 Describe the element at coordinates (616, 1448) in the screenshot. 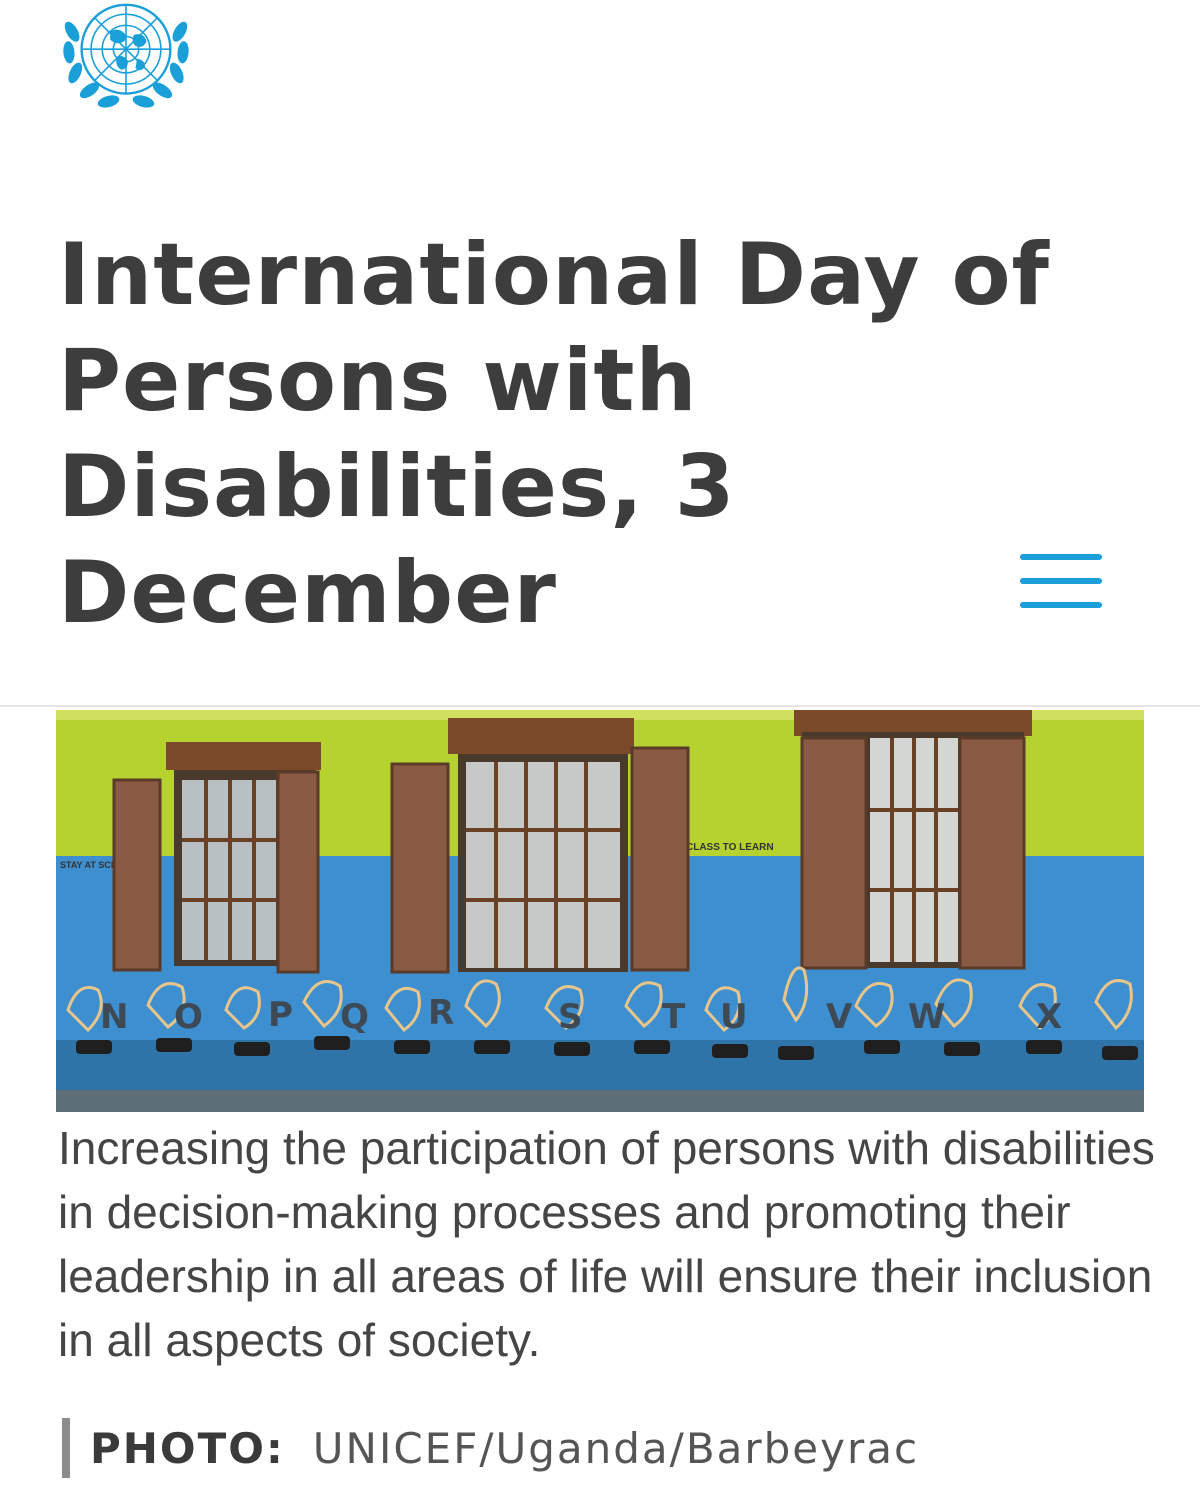

I see `photo-credit-value: UNICEF/Uganda/Barbeyrac` at that location.